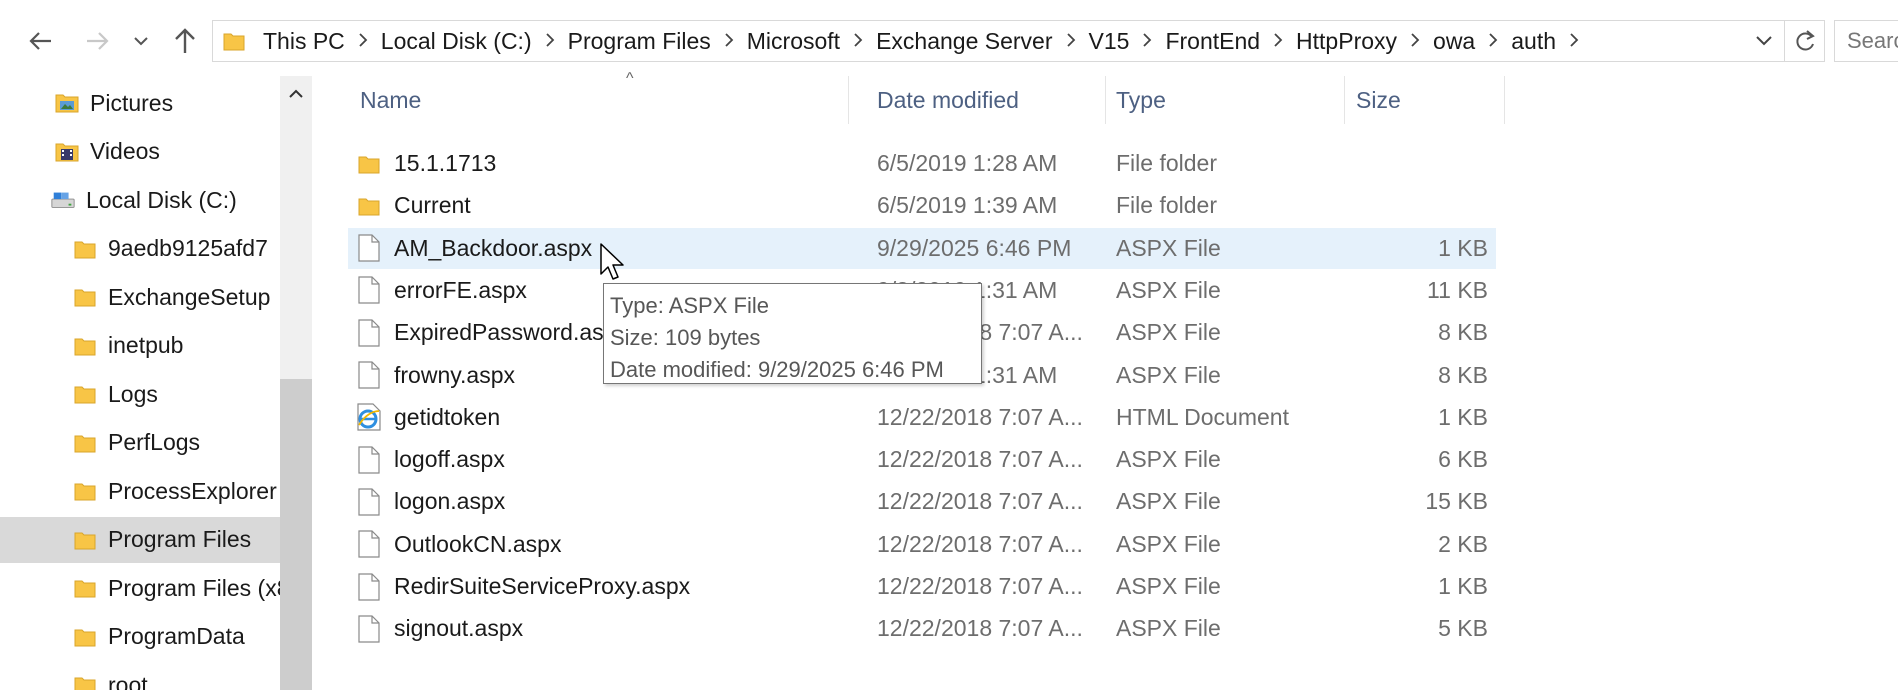 Image resolution: width=1898 pixels, height=690 pixels. Describe the element at coordinates (1346, 41) in the screenshot. I see `breadcrumb-item: HttpProxy` at that location.